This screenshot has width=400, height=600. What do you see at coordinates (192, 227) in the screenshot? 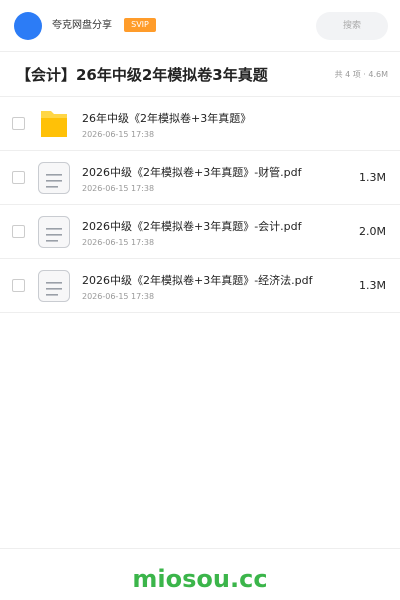
I see `file-name: 2026中级《2年模拟卷+3年真题》-会计.pdf` at bounding box center [192, 227].